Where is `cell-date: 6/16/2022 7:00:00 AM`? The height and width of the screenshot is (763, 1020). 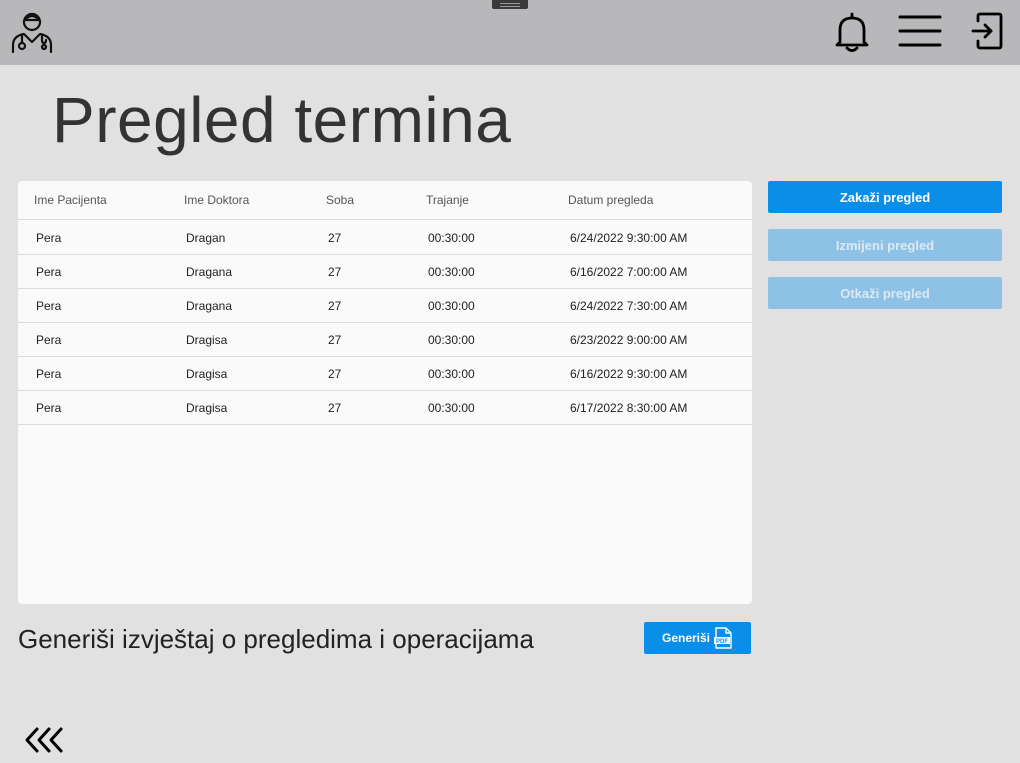 cell-date: 6/16/2022 7:00:00 AM is located at coordinates (629, 272).